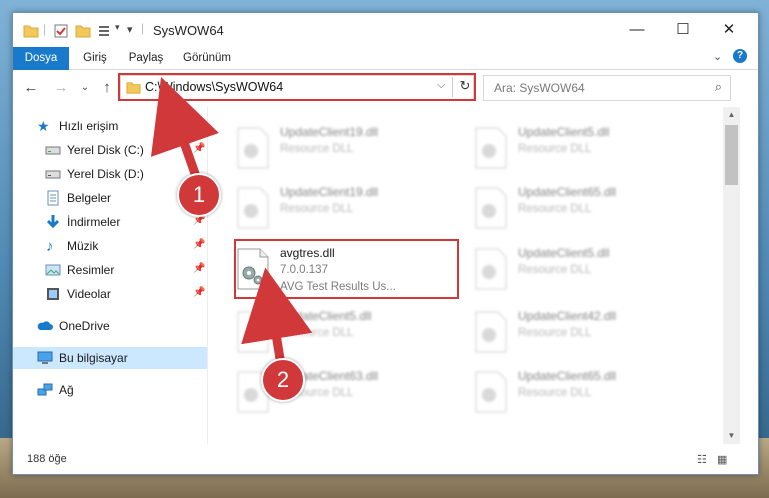  Describe the element at coordinates (66, 390) in the screenshot. I see `sidebar-item-label: Ağ` at that location.